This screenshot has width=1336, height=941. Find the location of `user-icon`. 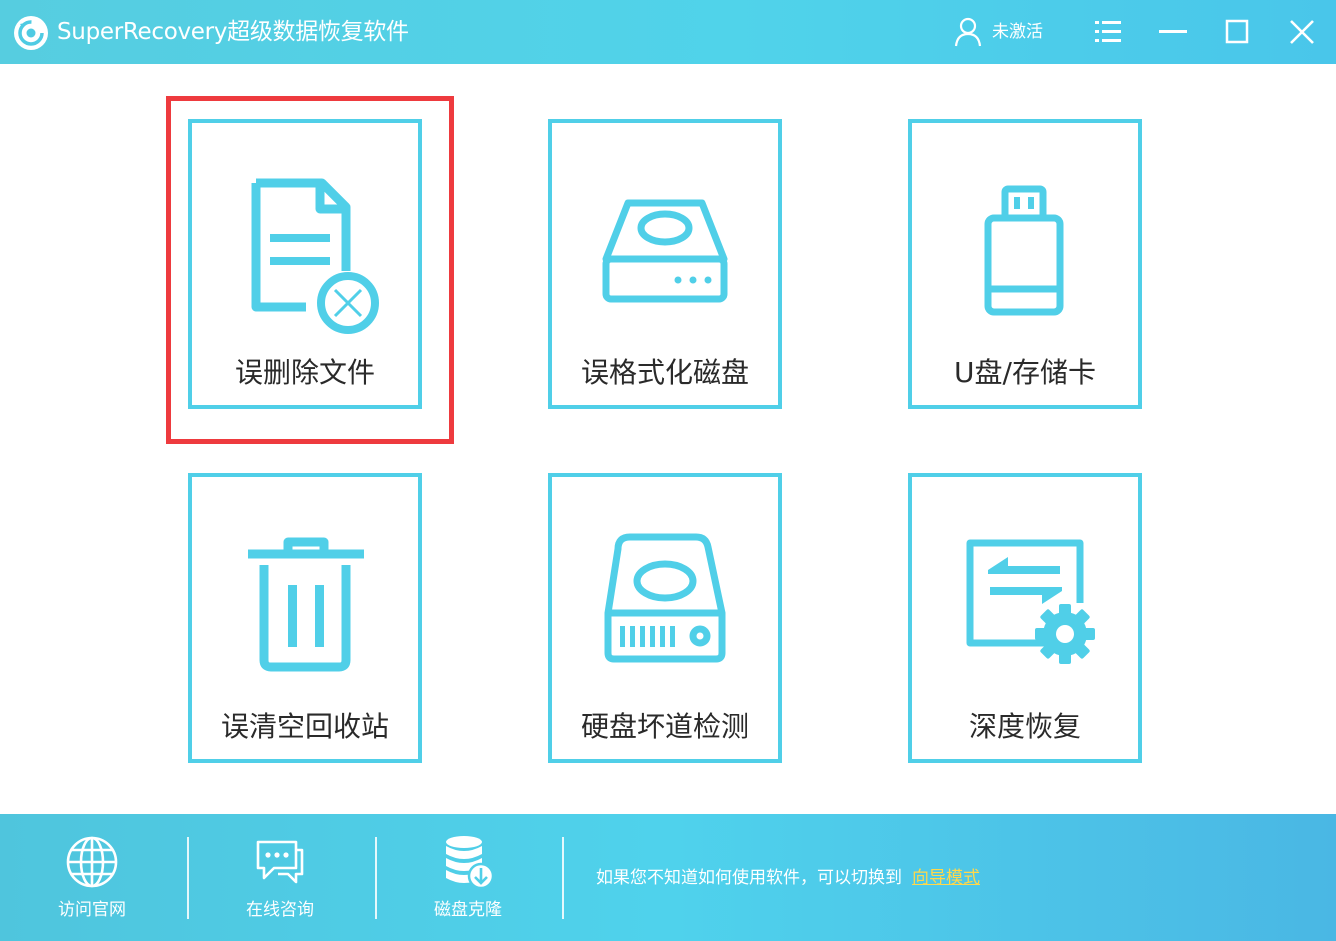

user-icon is located at coordinates (968, 32).